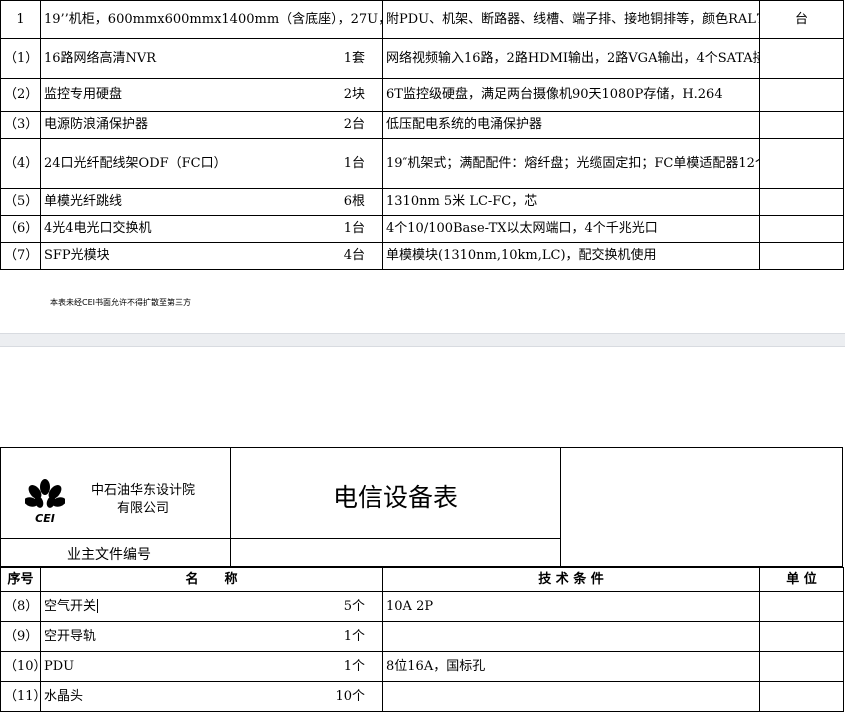  What do you see at coordinates (20, 58) in the screenshot?
I see `row-seq: （1）` at bounding box center [20, 58].